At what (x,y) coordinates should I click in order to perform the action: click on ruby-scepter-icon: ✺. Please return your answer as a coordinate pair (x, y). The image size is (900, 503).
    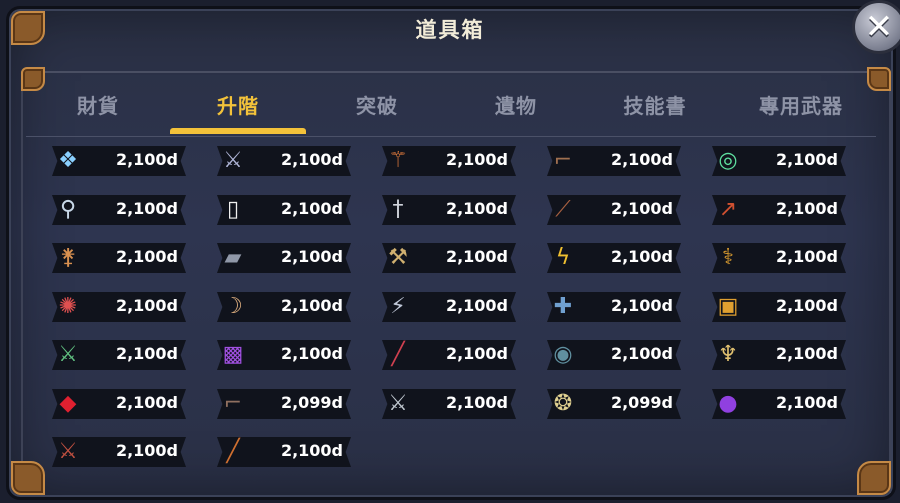
    Looking at the image, I should click on (68, 306).